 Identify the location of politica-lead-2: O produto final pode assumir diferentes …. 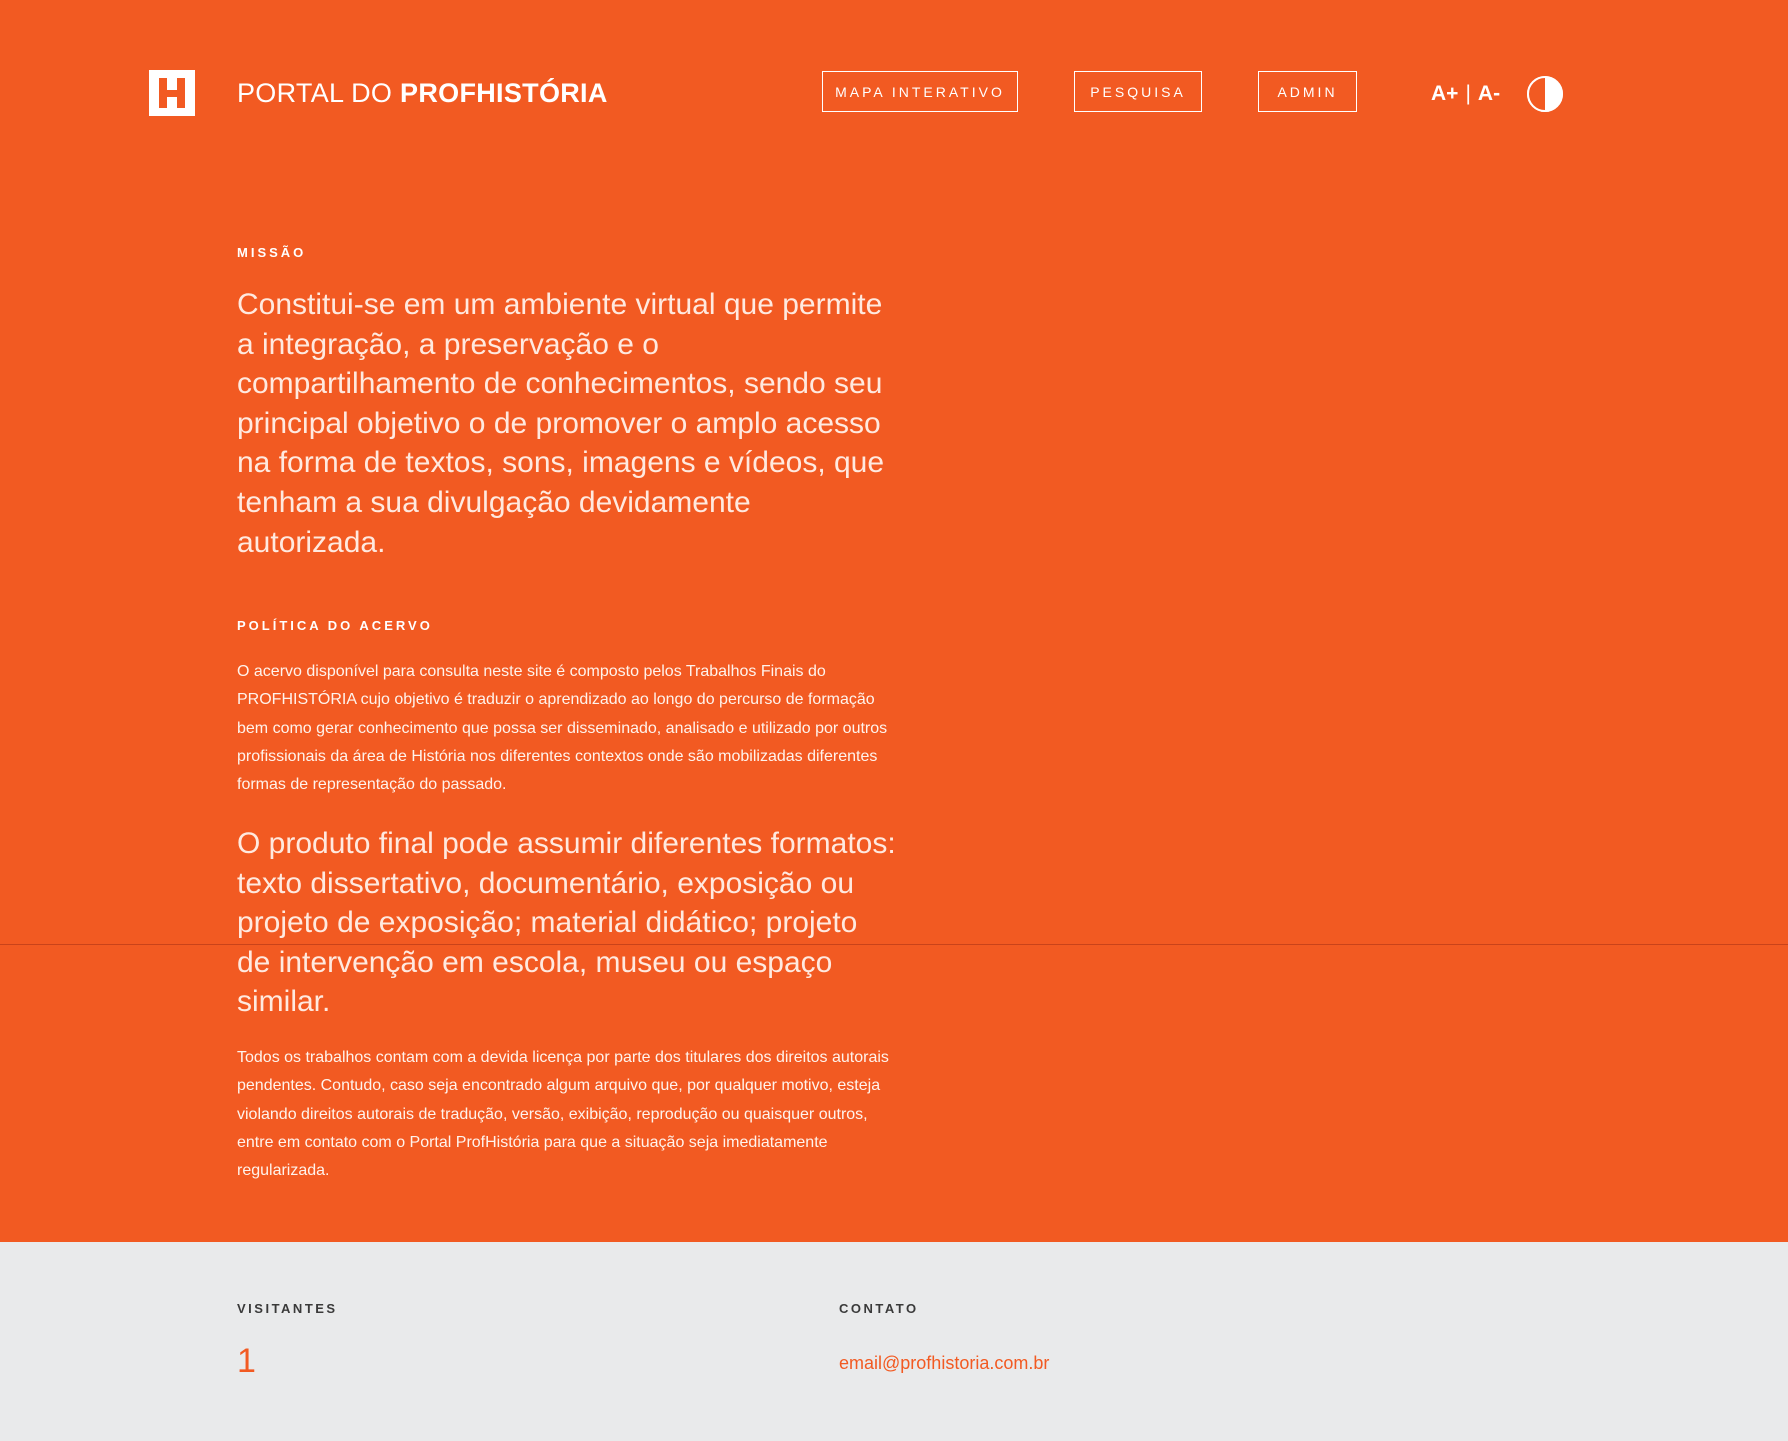
(566, 923).